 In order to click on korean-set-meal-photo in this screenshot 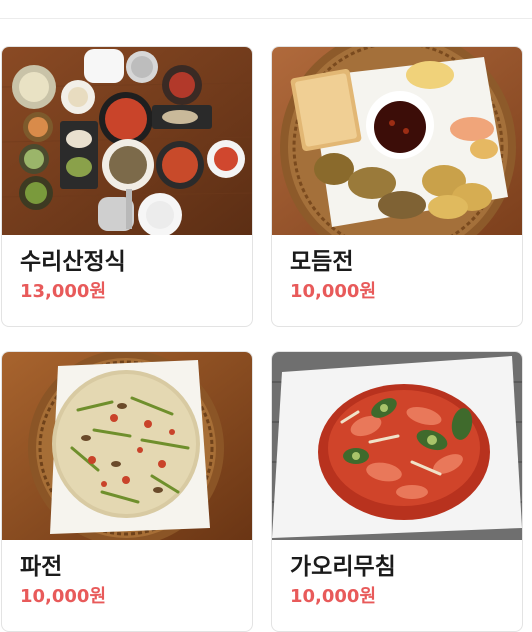, I will do `click(127, 141)`.